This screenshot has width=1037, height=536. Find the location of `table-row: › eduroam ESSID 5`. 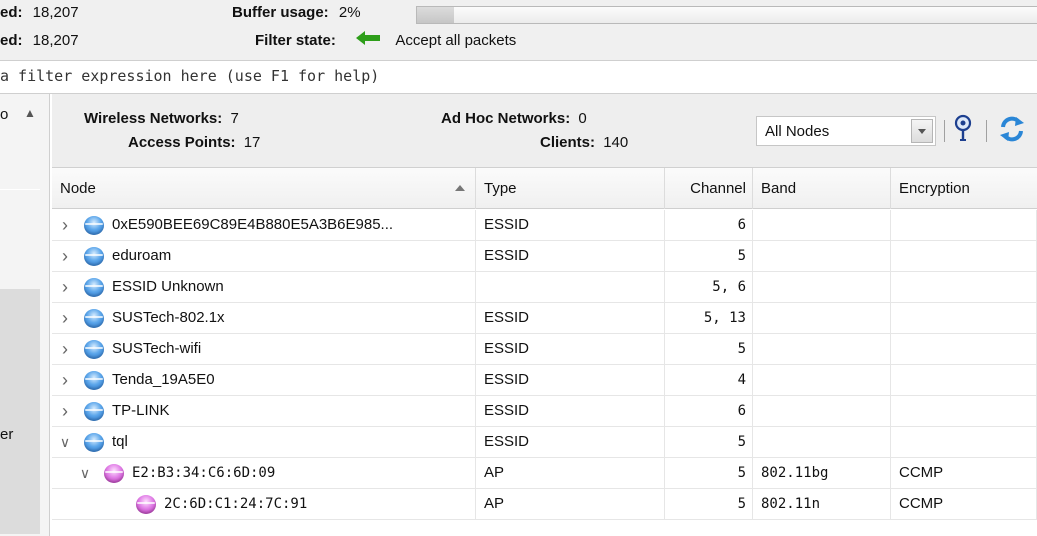

table-row: › eduroam ESSID 5 is located at coordinates (544, 256).